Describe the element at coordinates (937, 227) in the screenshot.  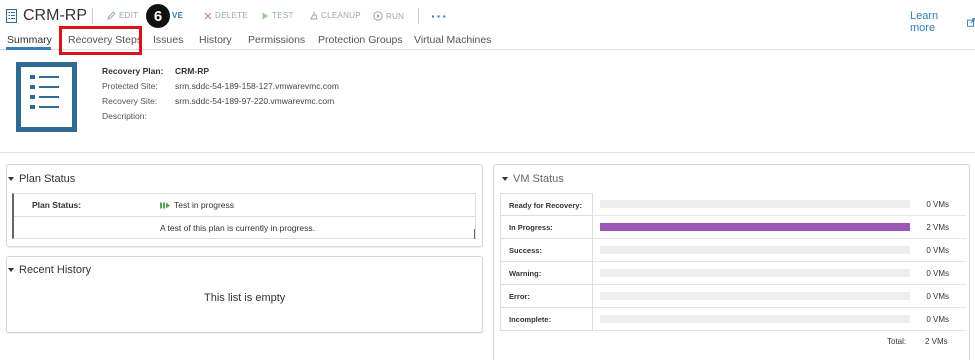
I see `vm-status-count: 2 VMs` at that location.